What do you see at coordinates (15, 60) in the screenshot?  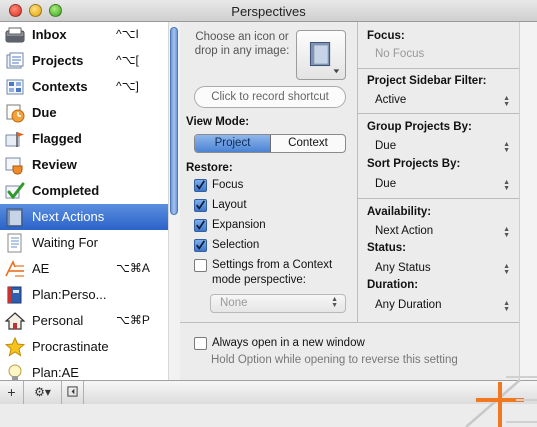 I see `projects-icon` at bounding box center [15, 60].